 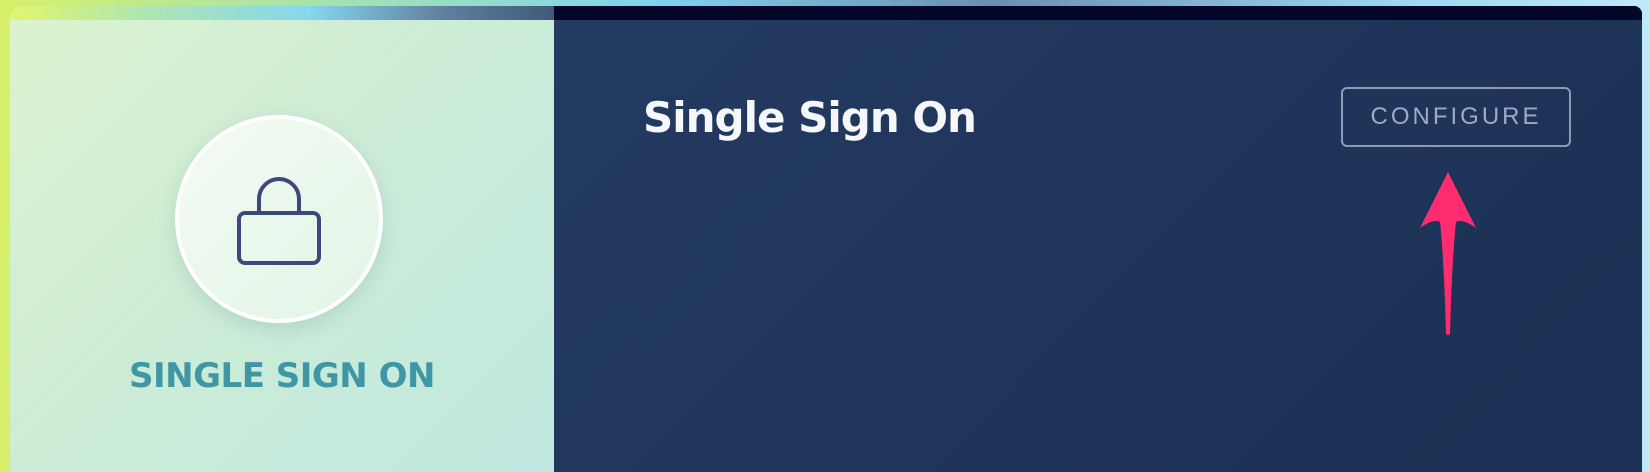 I want to click on card-title: Single Sign On, so click(x=810, y=117).